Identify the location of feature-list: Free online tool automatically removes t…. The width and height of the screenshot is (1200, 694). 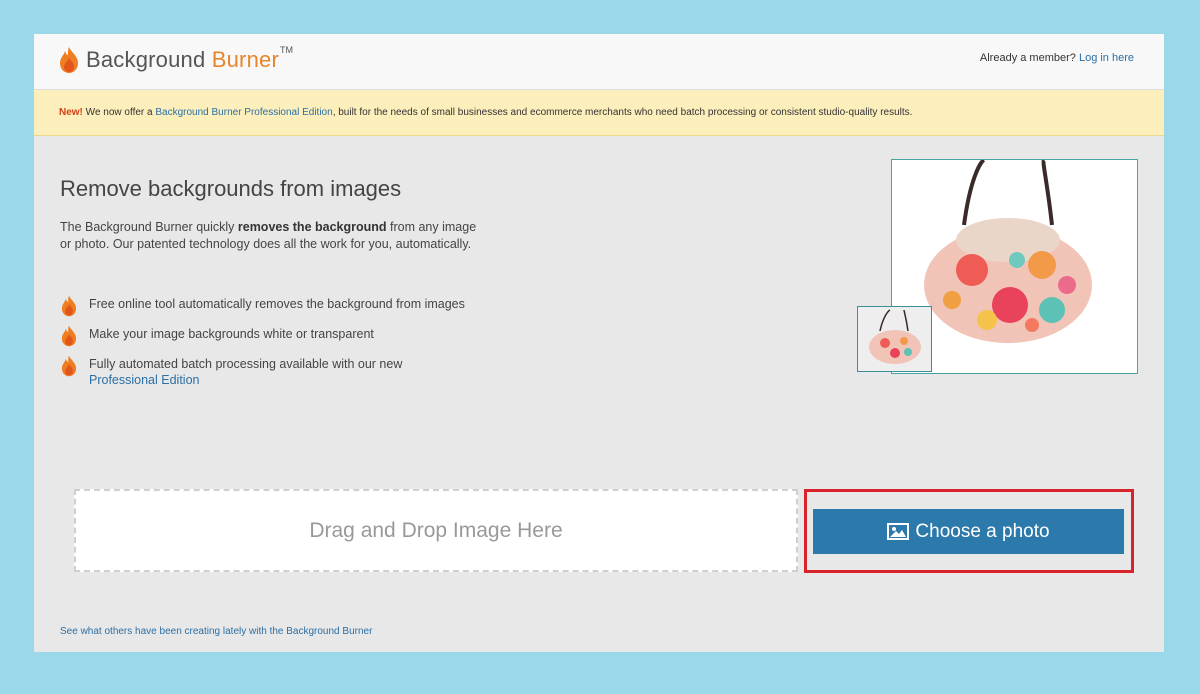
(270, 348).